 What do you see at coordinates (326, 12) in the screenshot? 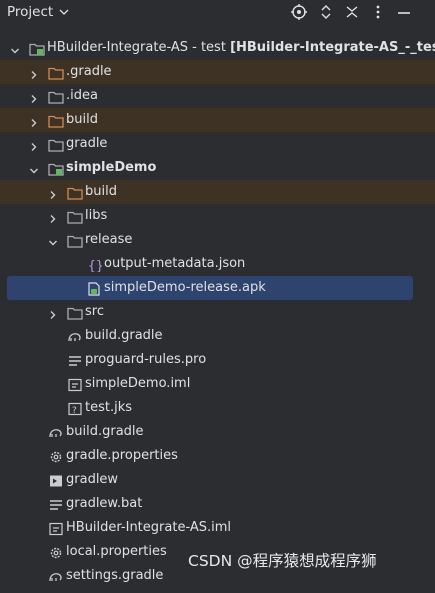
I see `expand-collapse-icon` at bounding box center [326, 12].